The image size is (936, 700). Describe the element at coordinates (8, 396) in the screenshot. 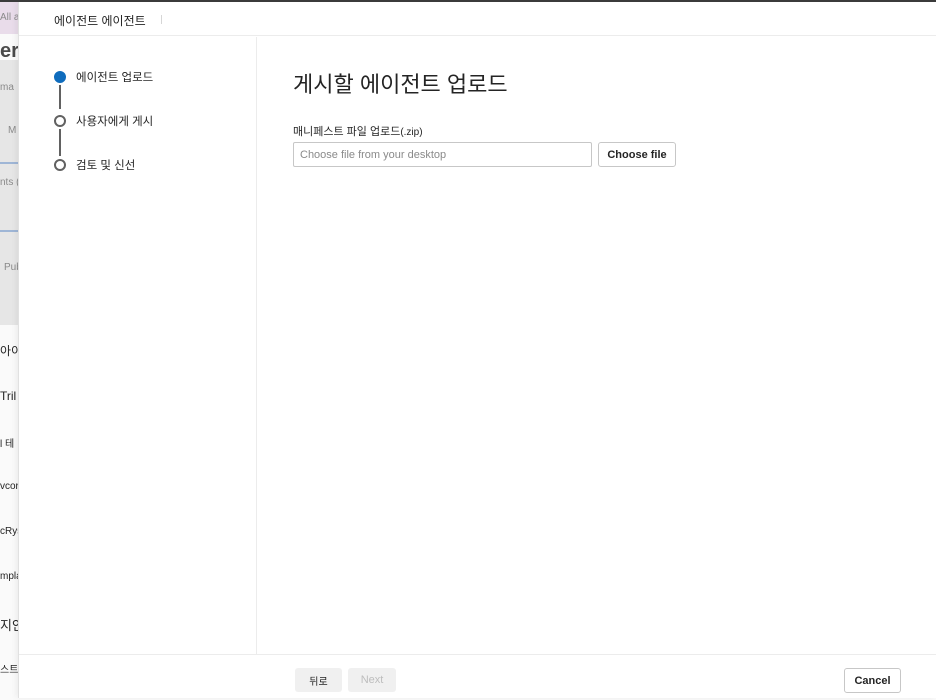

I see `background-list-item: Tril` at that location.